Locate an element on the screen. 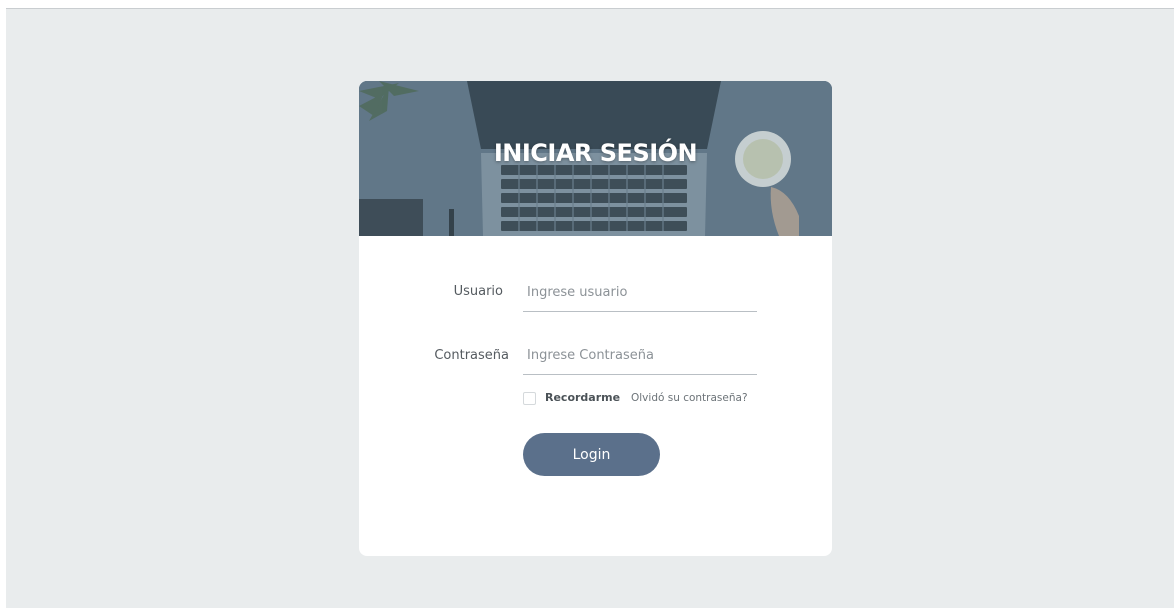 This screenshot has height=608, width=1174. username-label: Usuario is located at coordinates (478, 291).